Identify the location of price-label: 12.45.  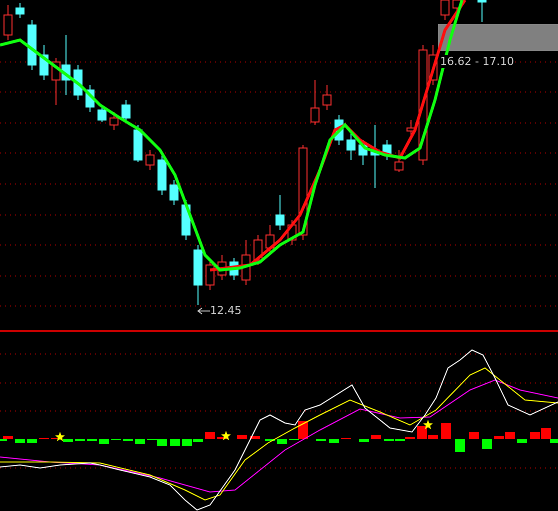
(226, 310).